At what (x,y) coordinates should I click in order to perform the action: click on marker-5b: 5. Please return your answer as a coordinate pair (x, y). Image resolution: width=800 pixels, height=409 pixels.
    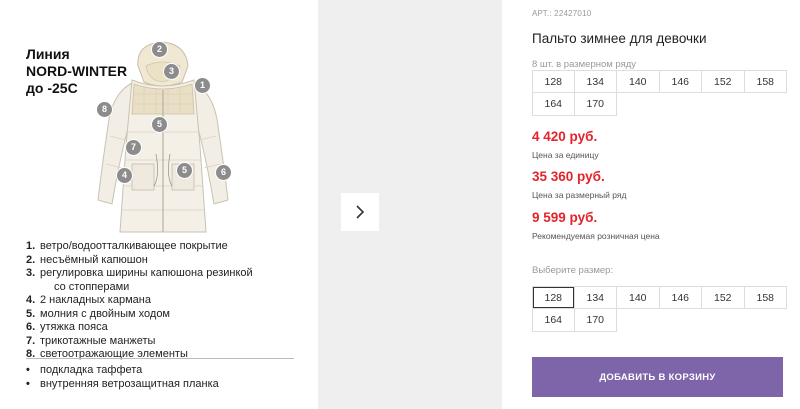
    Looking at the image, I should click on (184, 170).